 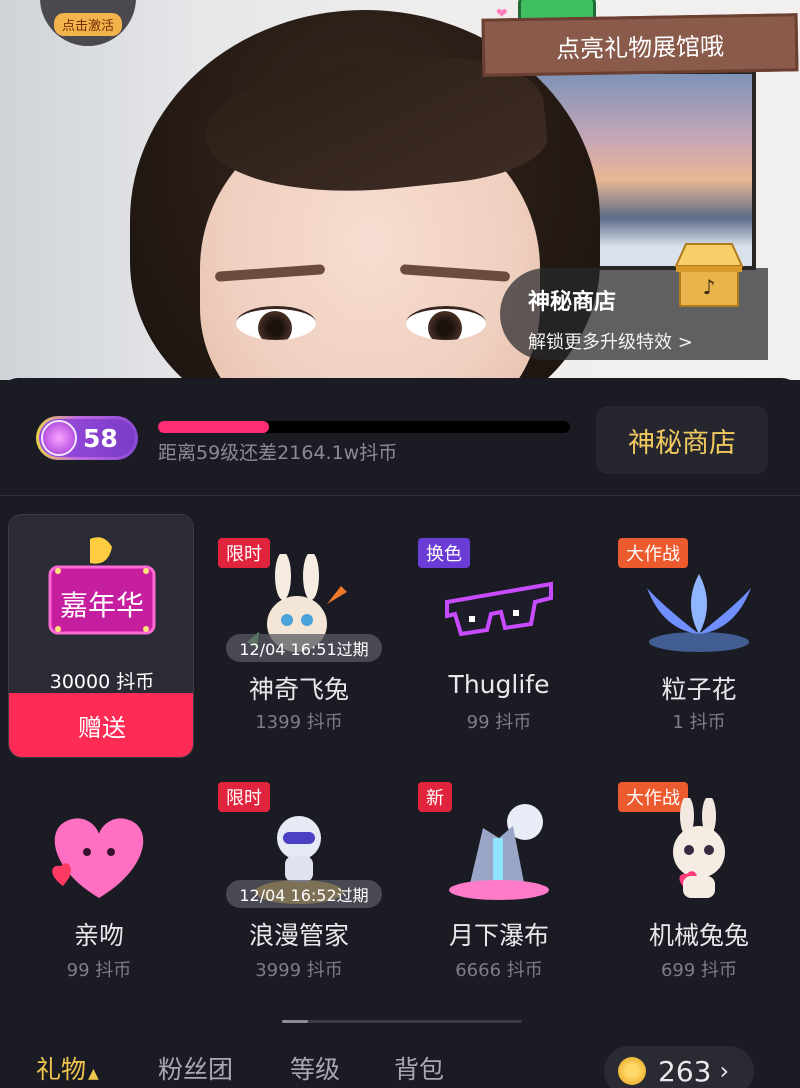 What do you see at coordinates (682, 443) in the screenshot?
I see `mystery-shop-label: 神秘商店` at bounding box center [682, 443].